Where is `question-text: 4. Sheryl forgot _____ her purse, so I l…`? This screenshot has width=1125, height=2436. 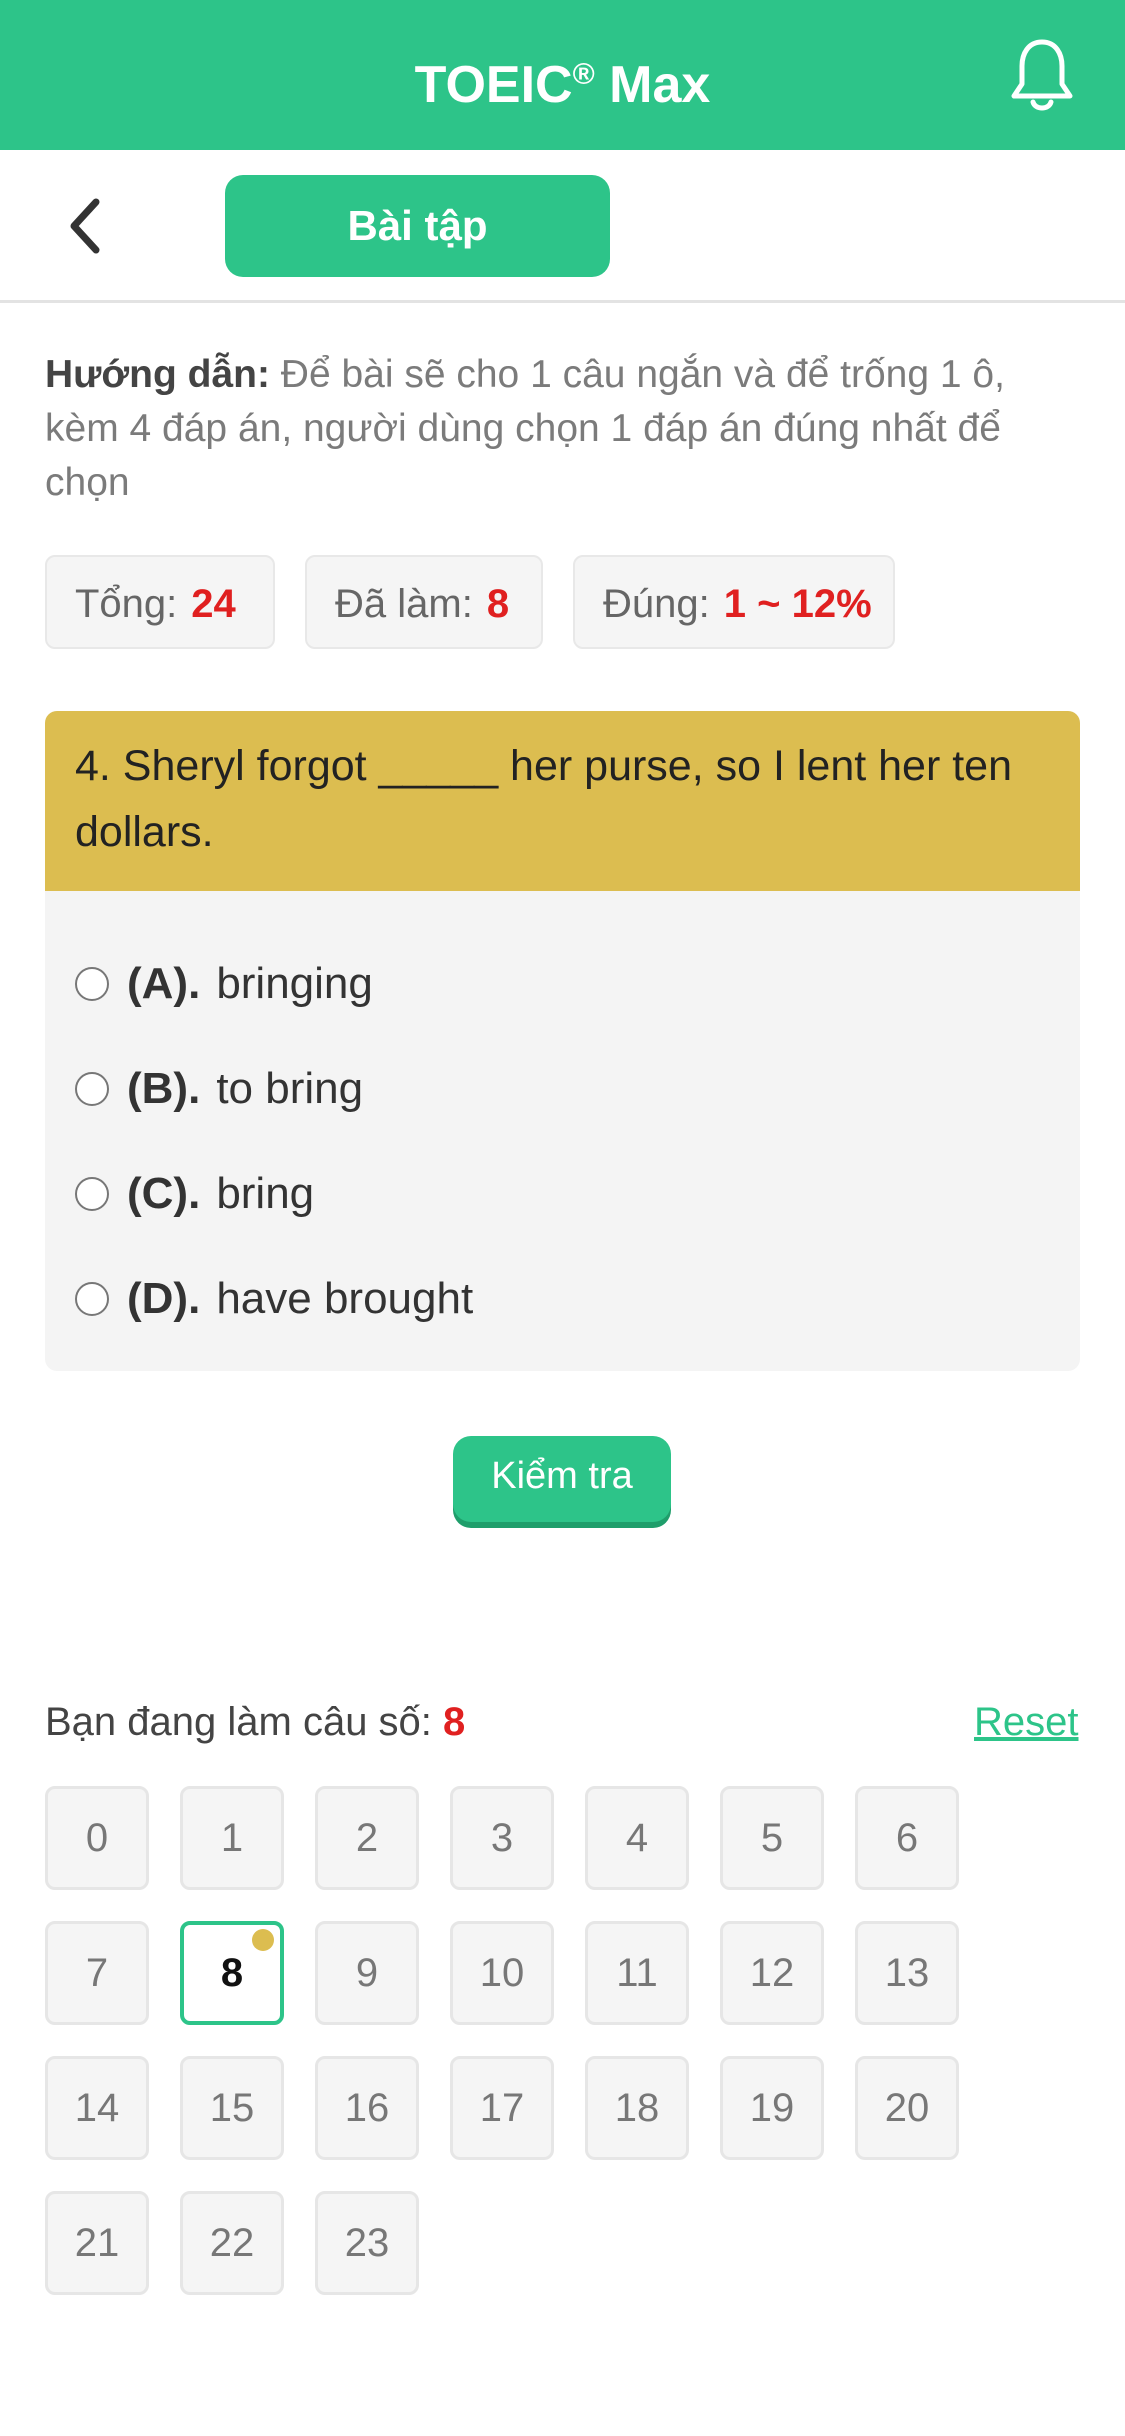 question-text: 4. Sheryl forgot _____ her purse, so I l… is located at coordinates (562, 801).